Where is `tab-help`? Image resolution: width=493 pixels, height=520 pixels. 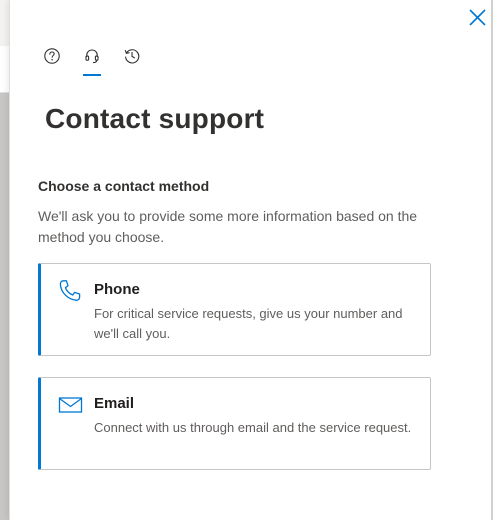 tab-help is located at coordinates (52, 58).